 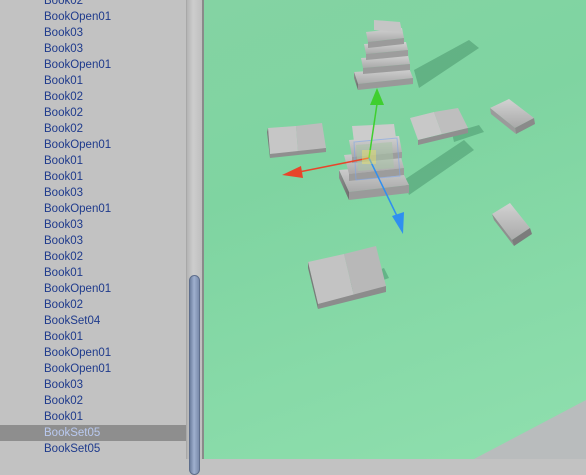 What do you see at coordinates (398, 223) in the screenshot?
I see `gizmo-z-handle` at bounding box center [398, 223].